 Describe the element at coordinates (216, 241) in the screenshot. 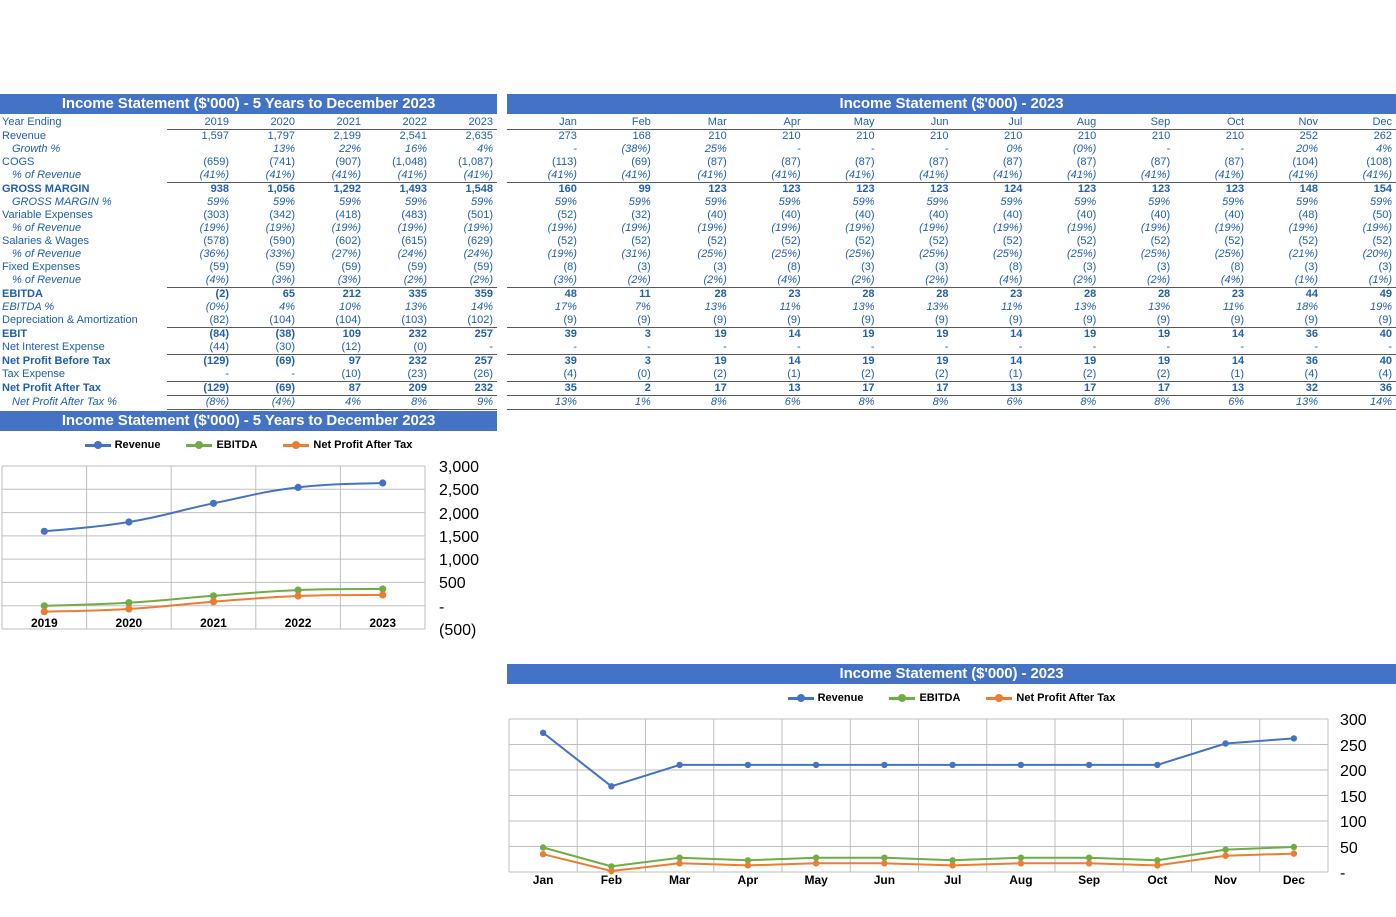

I see `cell-value: (578)` at that location.